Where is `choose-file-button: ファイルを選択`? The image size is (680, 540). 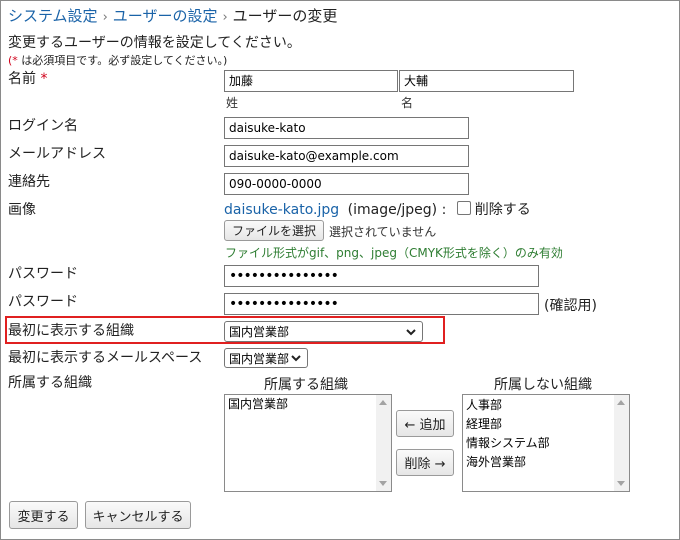
choose-file-button: ファイルを選択 is located at coordinates (274, 230).